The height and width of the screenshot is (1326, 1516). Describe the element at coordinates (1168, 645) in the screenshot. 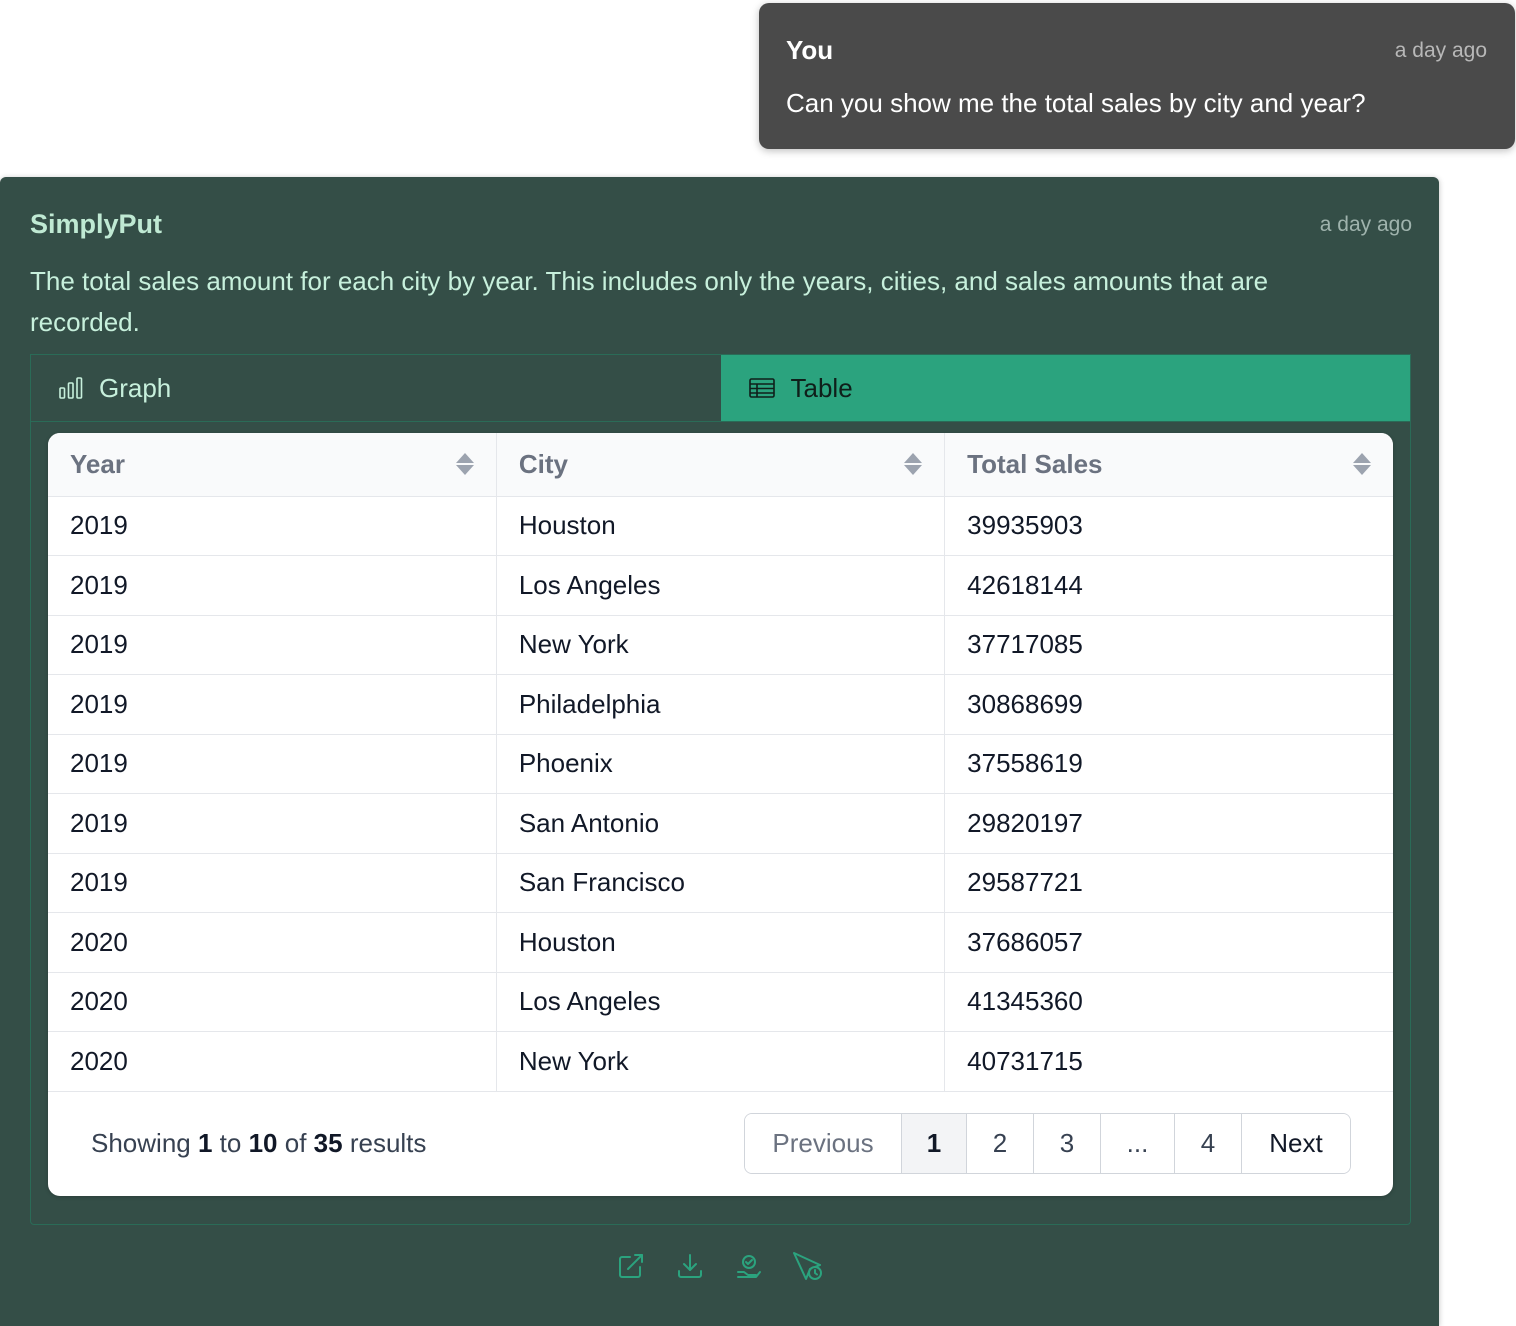

I see `cell-total-sales: 37717085` at that location.